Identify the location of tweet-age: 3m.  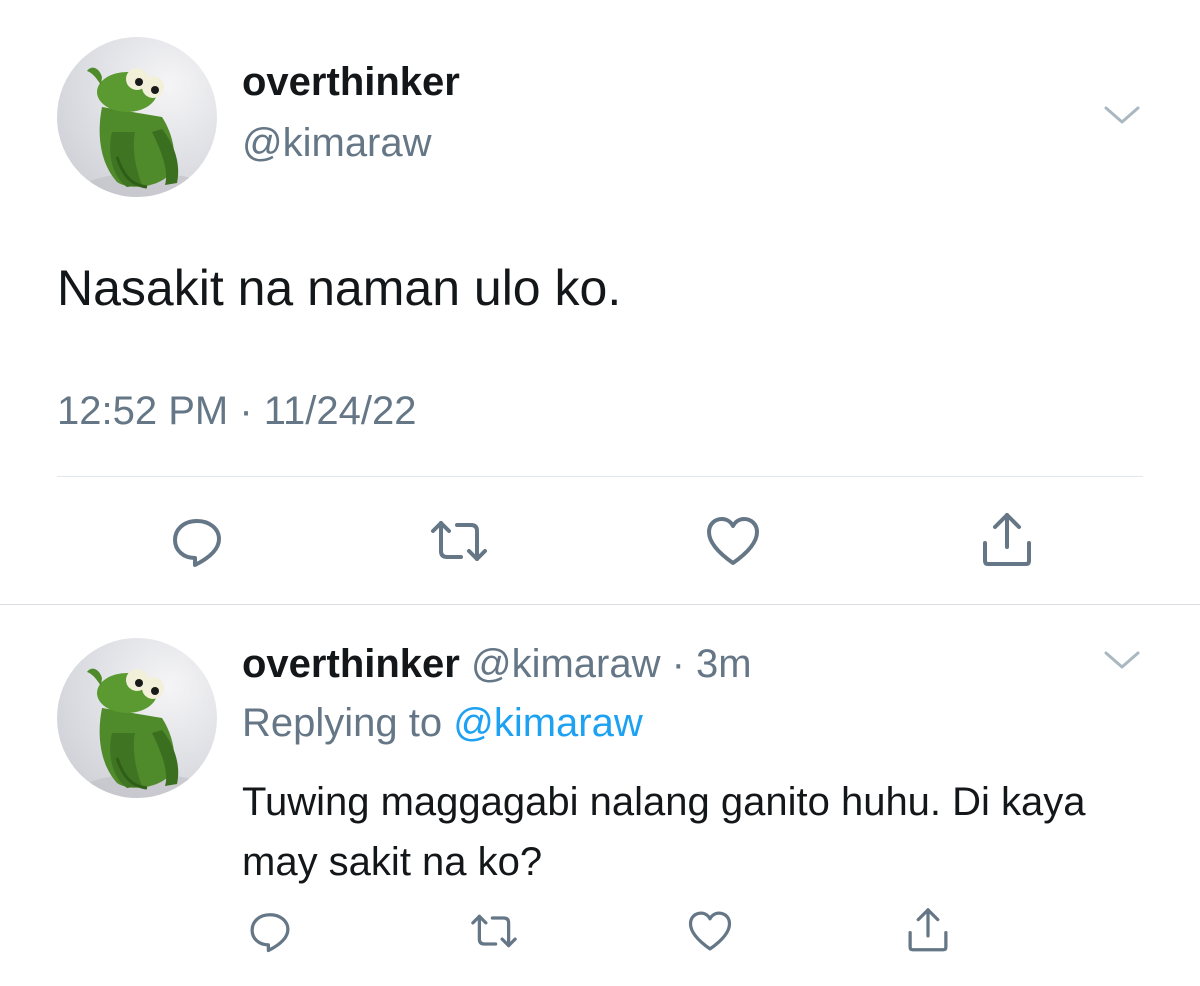
(724, 664).